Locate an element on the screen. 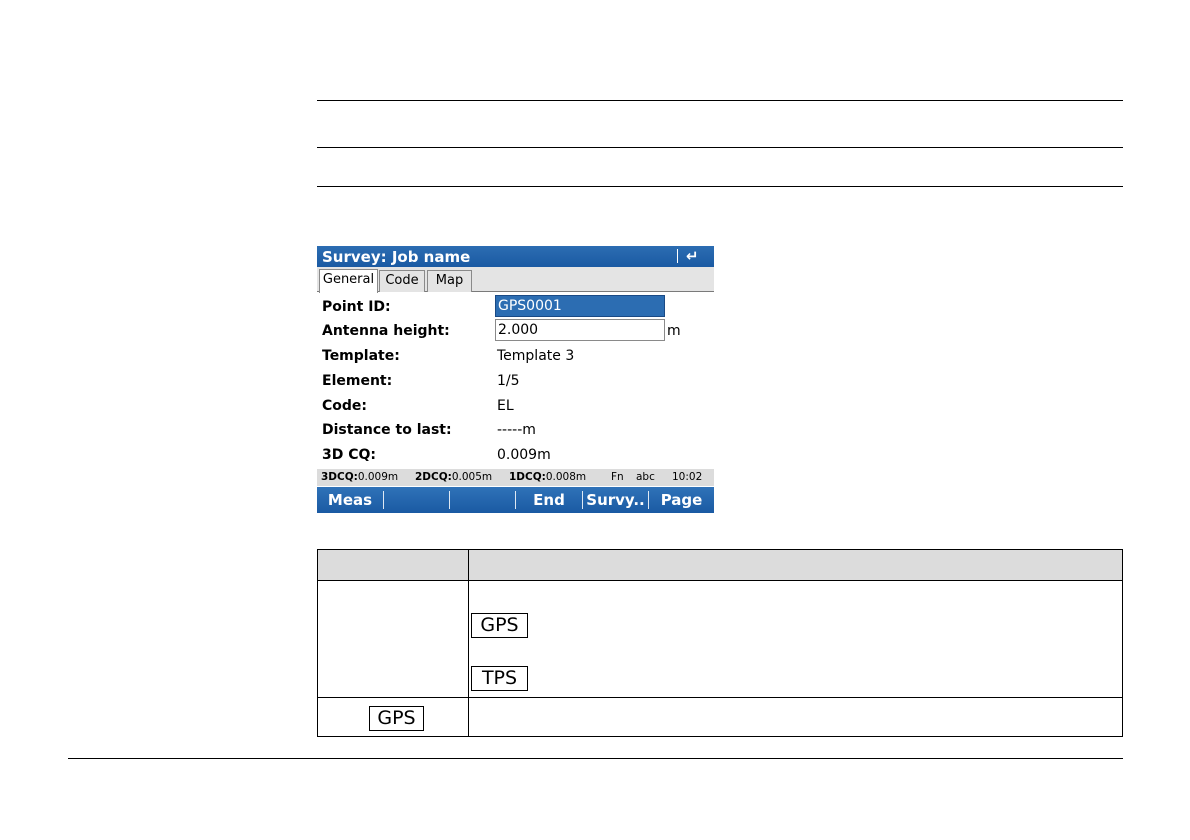 Image resolution: width=1190 pixels, height=840 pixels. antenna-height-unit: m is located at coordinates (674, 331).